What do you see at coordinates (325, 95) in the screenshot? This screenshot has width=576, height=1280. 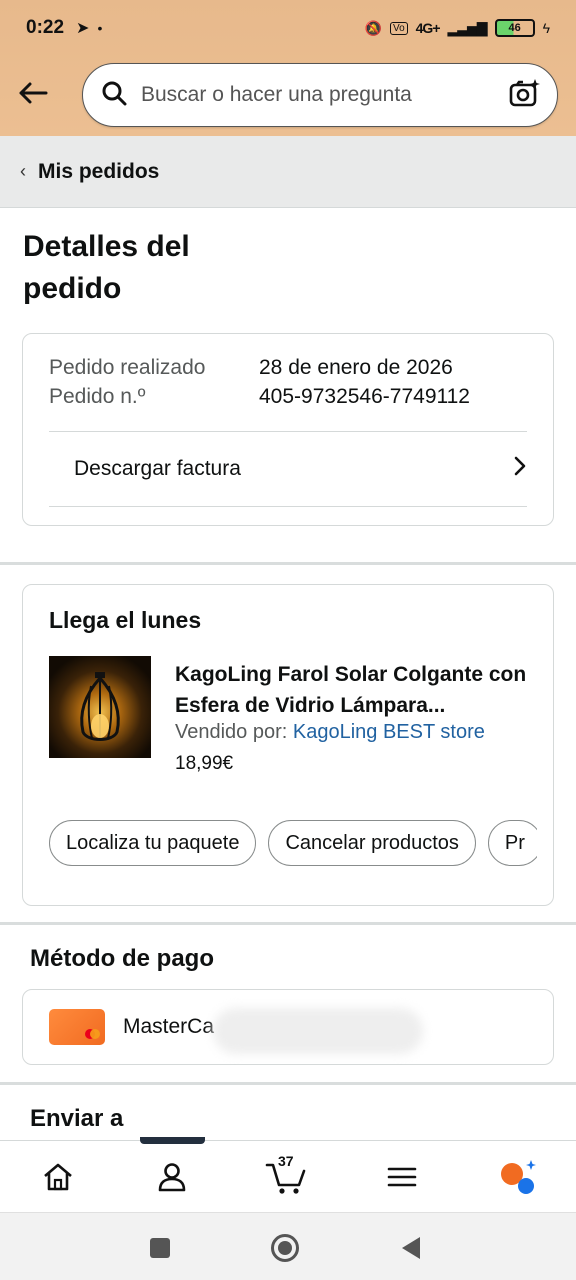 I see `search-input` at bounding box center [325, 95].